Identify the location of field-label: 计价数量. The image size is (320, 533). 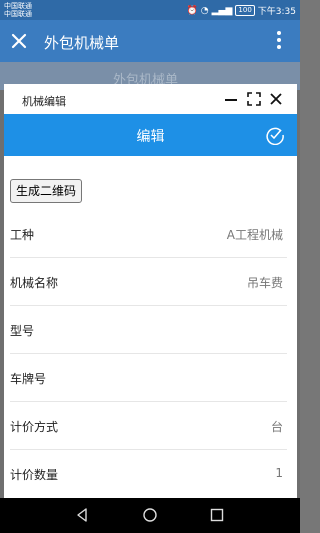
(34, 475).